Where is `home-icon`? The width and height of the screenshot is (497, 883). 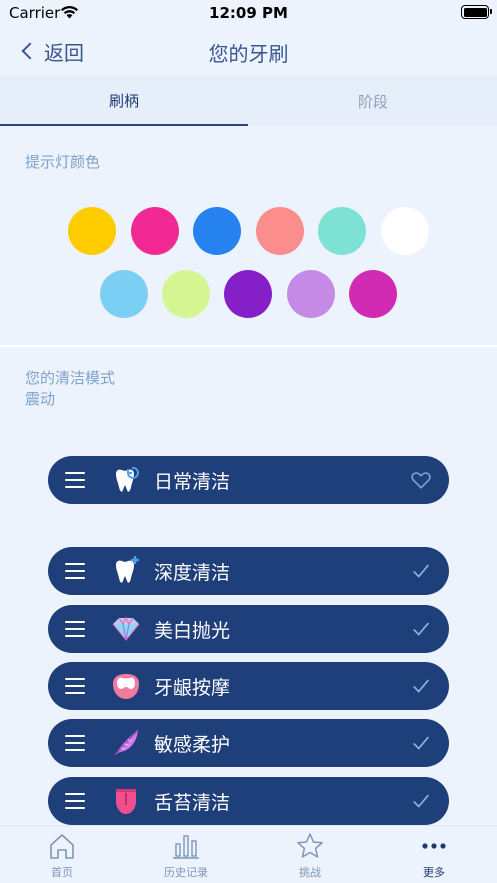 home-icon is located at coordinates (62, 846).